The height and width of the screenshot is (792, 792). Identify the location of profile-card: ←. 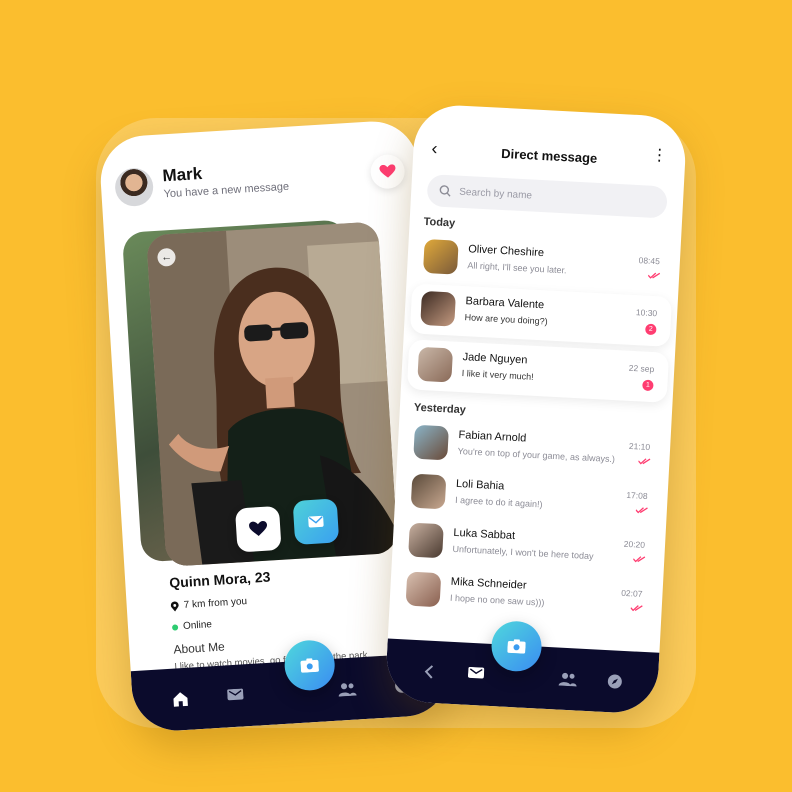
(272, 394).